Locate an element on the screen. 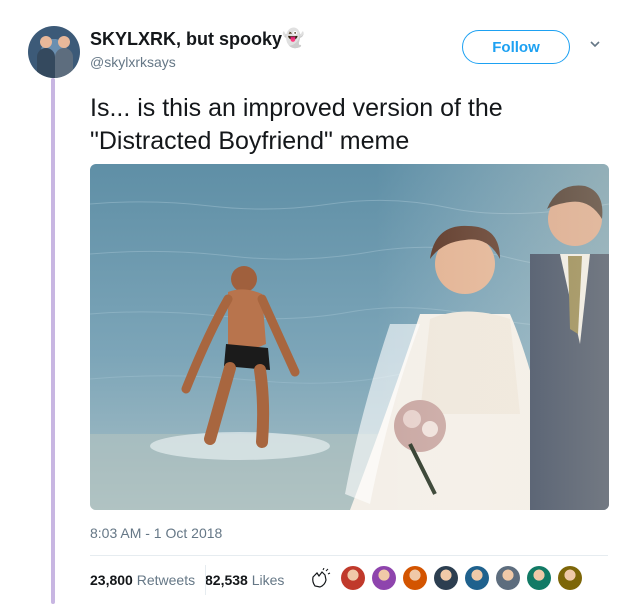 The image size is (640, 604). clapping-hands-icon is located at coordinates (321, 578).